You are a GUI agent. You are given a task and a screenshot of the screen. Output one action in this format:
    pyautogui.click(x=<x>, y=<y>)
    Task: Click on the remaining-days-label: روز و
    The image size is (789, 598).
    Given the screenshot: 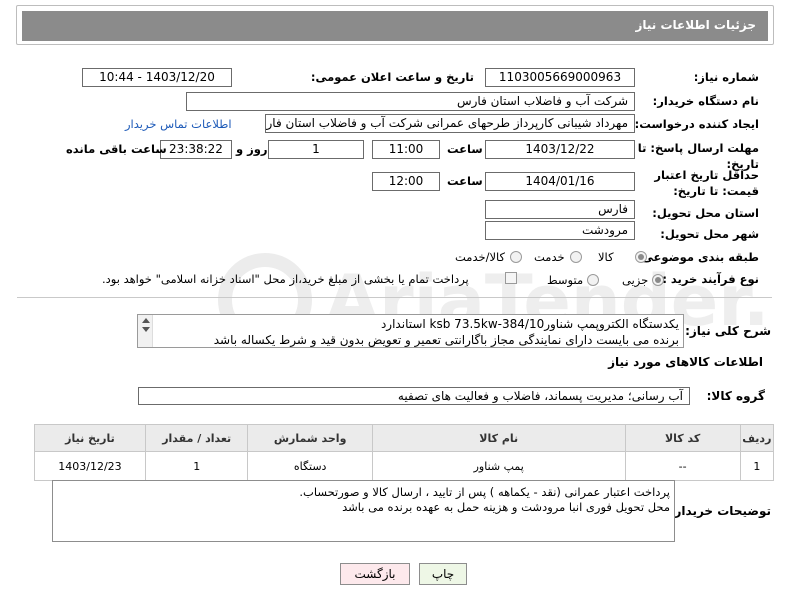 What is the action you would take?
    pyautogui.click(x=252, y=149)
    